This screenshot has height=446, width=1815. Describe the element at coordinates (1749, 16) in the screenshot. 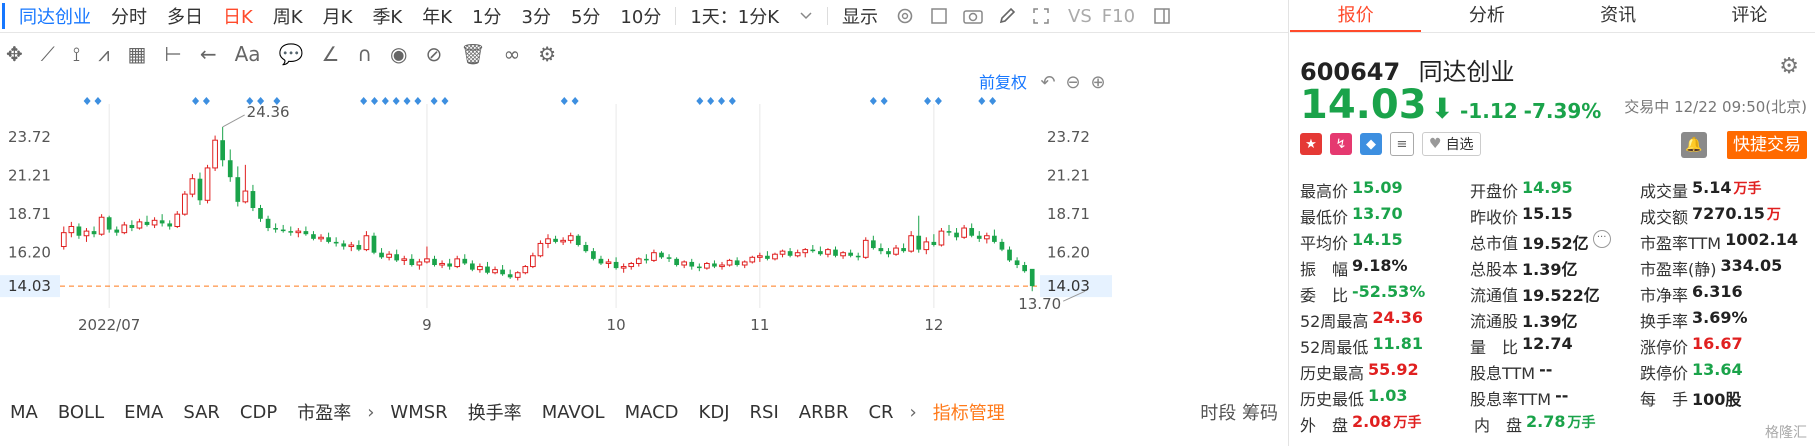

I see `tab-comments: 评论` at that location.